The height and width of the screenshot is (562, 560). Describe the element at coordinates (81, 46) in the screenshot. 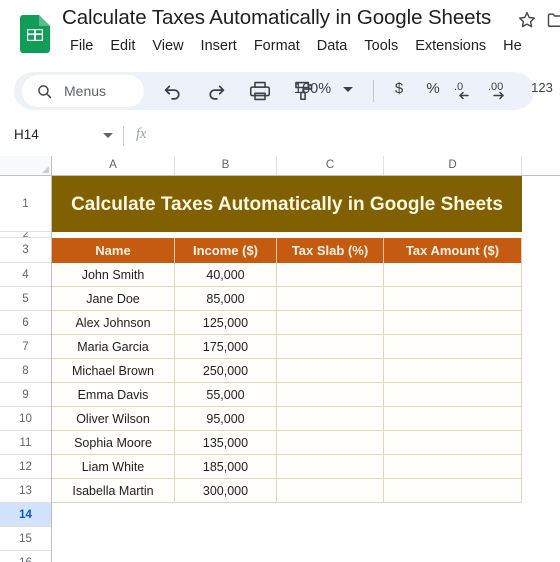

I see `menu-item-file: File` at that location.